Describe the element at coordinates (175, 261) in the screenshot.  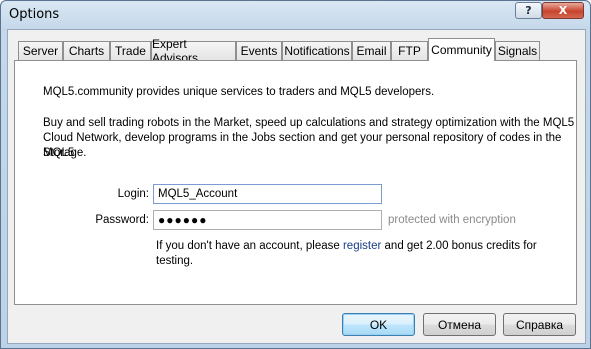
I see `account-prompt-line-2: testing.` at that location.